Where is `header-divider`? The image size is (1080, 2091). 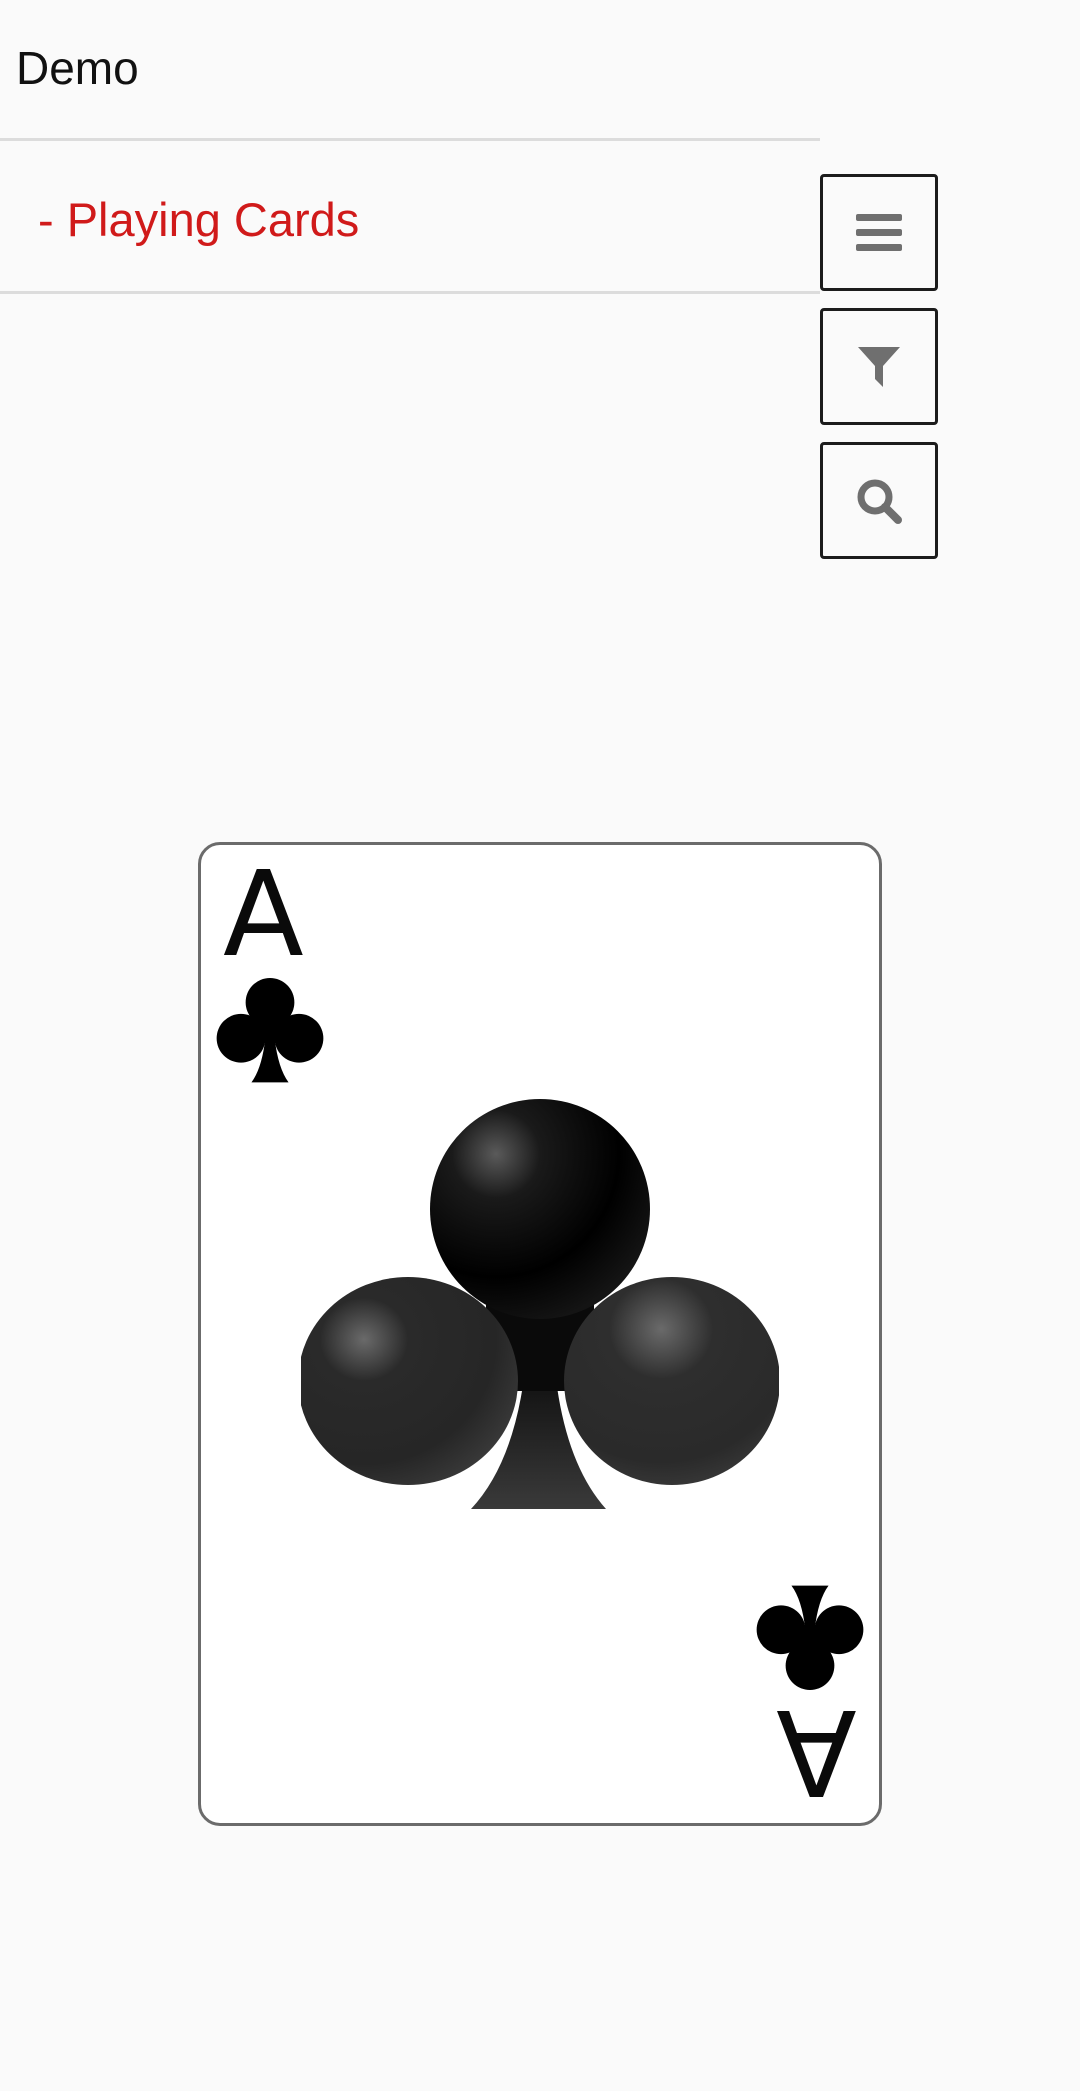
header-divider is located at coordinates (410, 139).